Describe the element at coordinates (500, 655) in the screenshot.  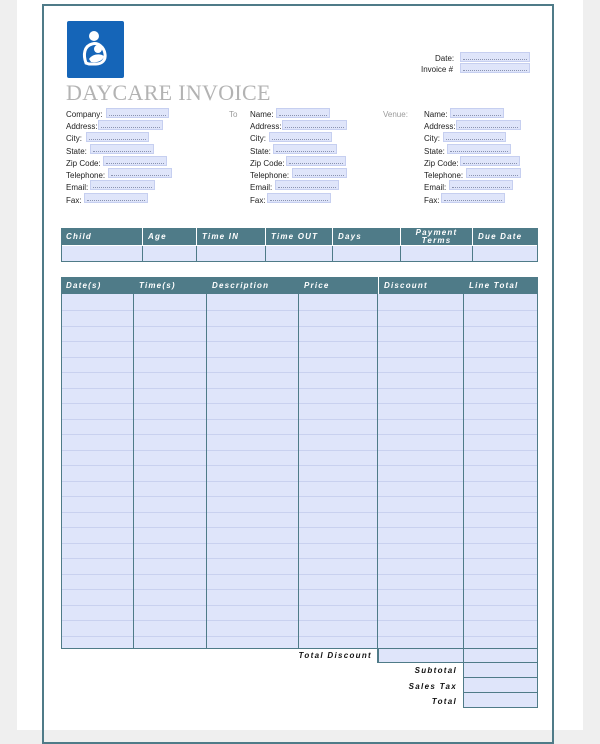
I see `total-discount-line-field` at that location.